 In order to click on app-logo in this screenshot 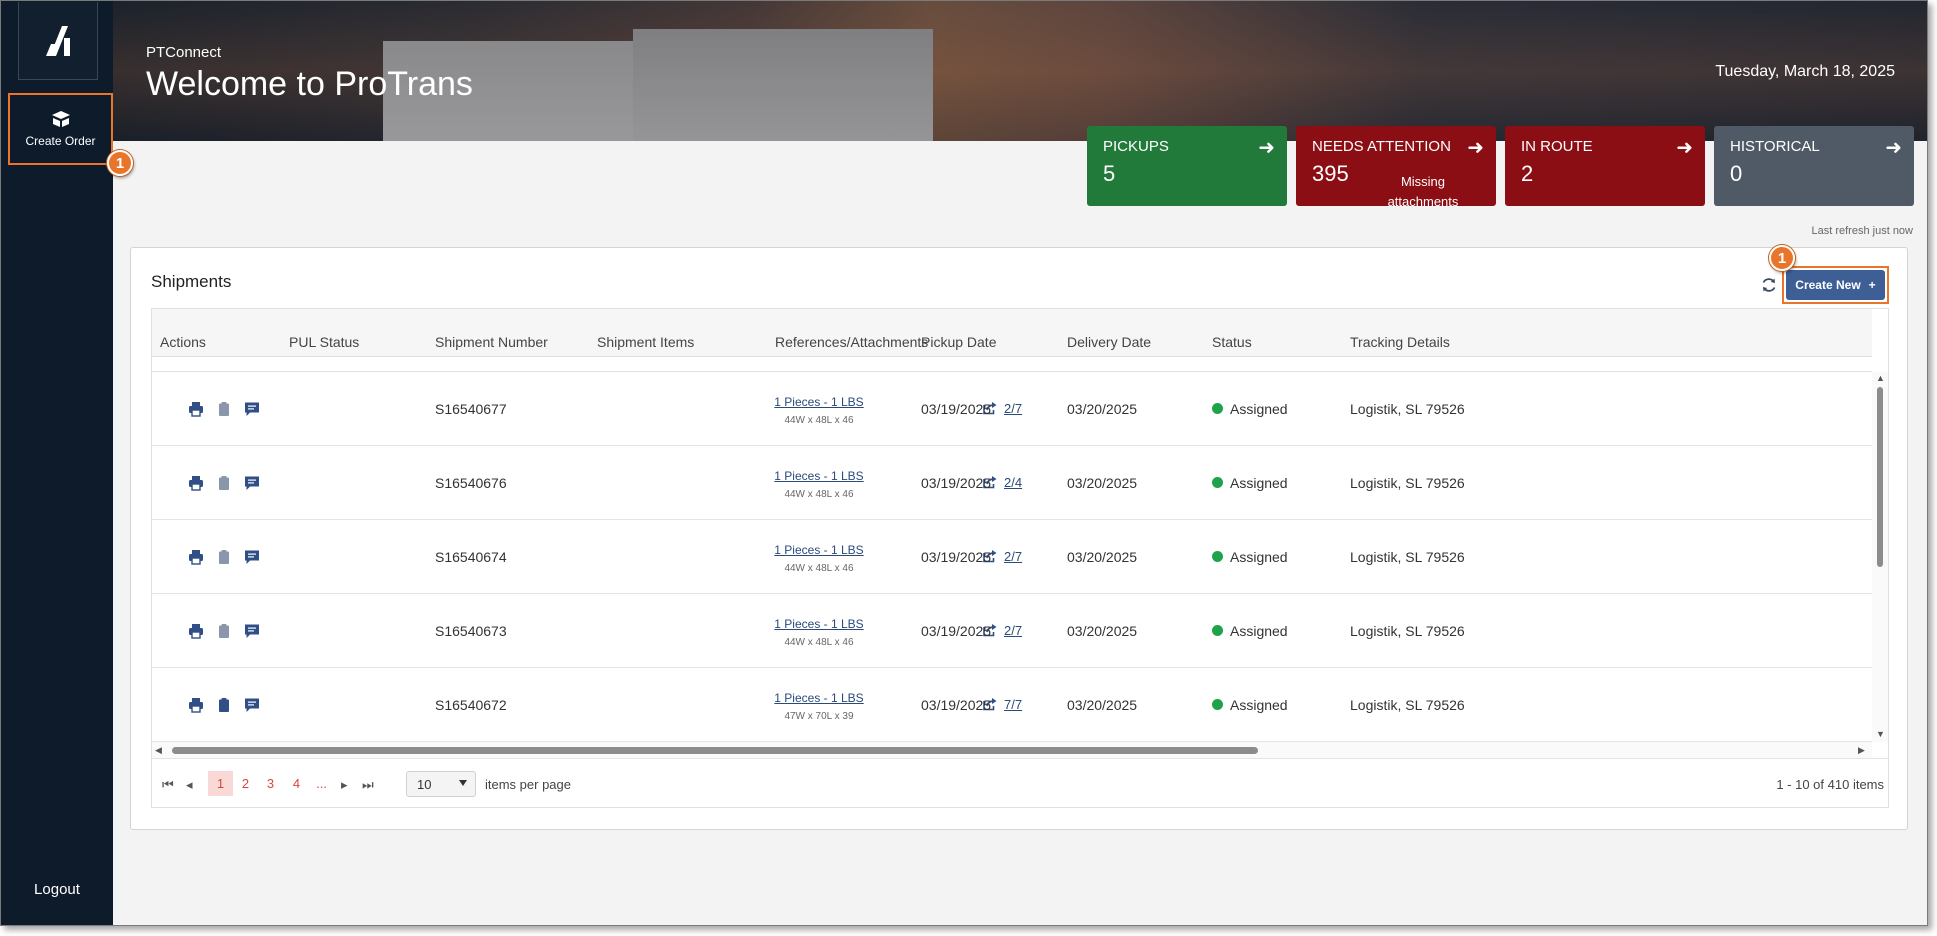, I will do `click(58, 41)`.